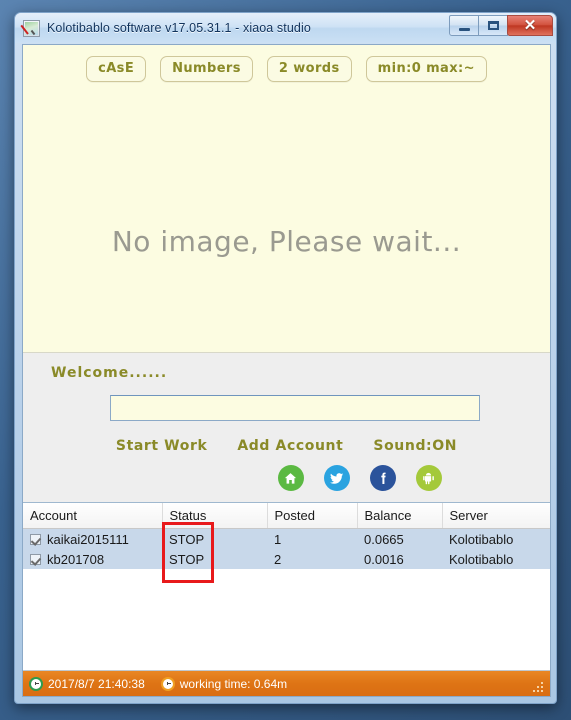 Image resolution: width=571 pixels, height=720 pixels. What do you see at coordinates (496, 516) in the screenshot?
I see `column-header-server: Server` at bounding box center [496, 516].